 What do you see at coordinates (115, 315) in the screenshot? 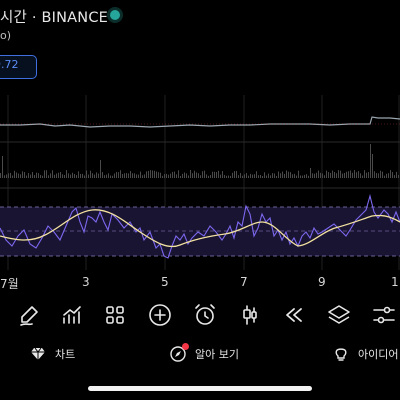
I see `layout-grid-icon` at bounding box center [115, 315].